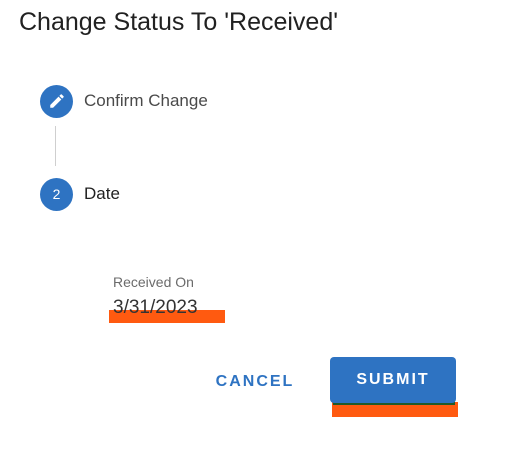 The height and width of the screenshot is (470, 526). I want to click on step-confirm-change: Confirm Change, so click(124, 101).